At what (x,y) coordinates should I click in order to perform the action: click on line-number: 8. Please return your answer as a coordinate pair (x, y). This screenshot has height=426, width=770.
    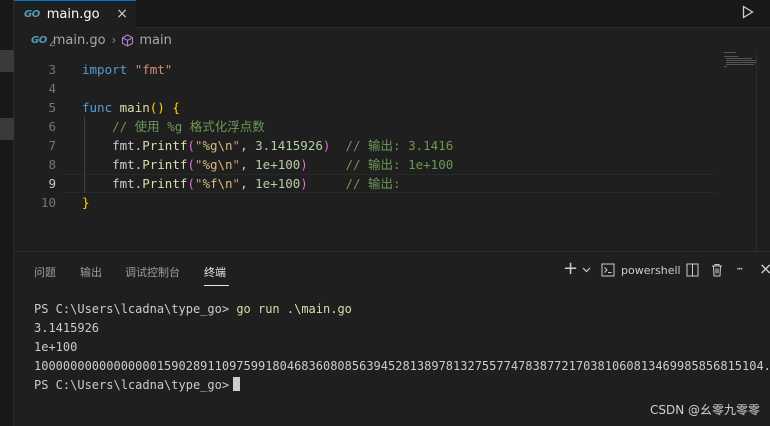
    Looking at the image, I should click on (52, 164).